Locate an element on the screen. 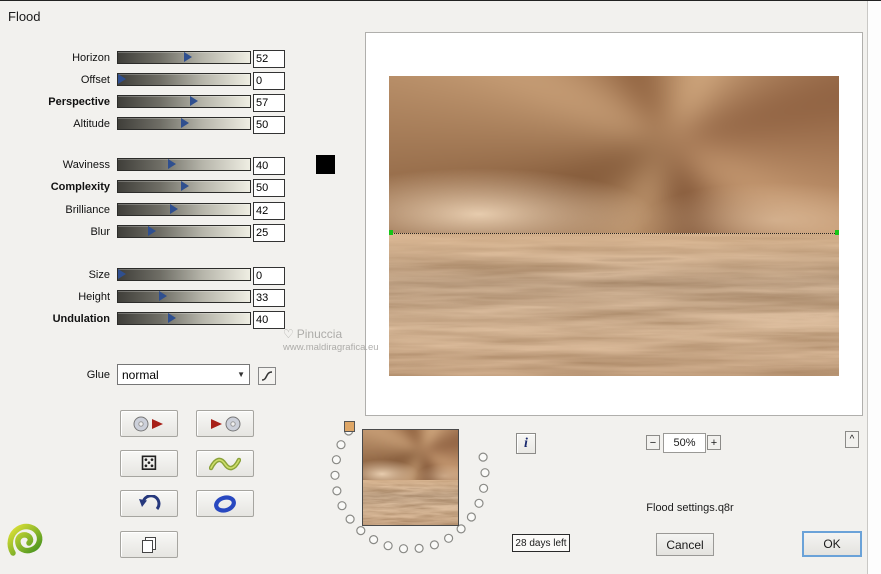 Image resolution: width=881 pixels, height=574 pixels. blur-value-input is located at coordinates (269, 233).